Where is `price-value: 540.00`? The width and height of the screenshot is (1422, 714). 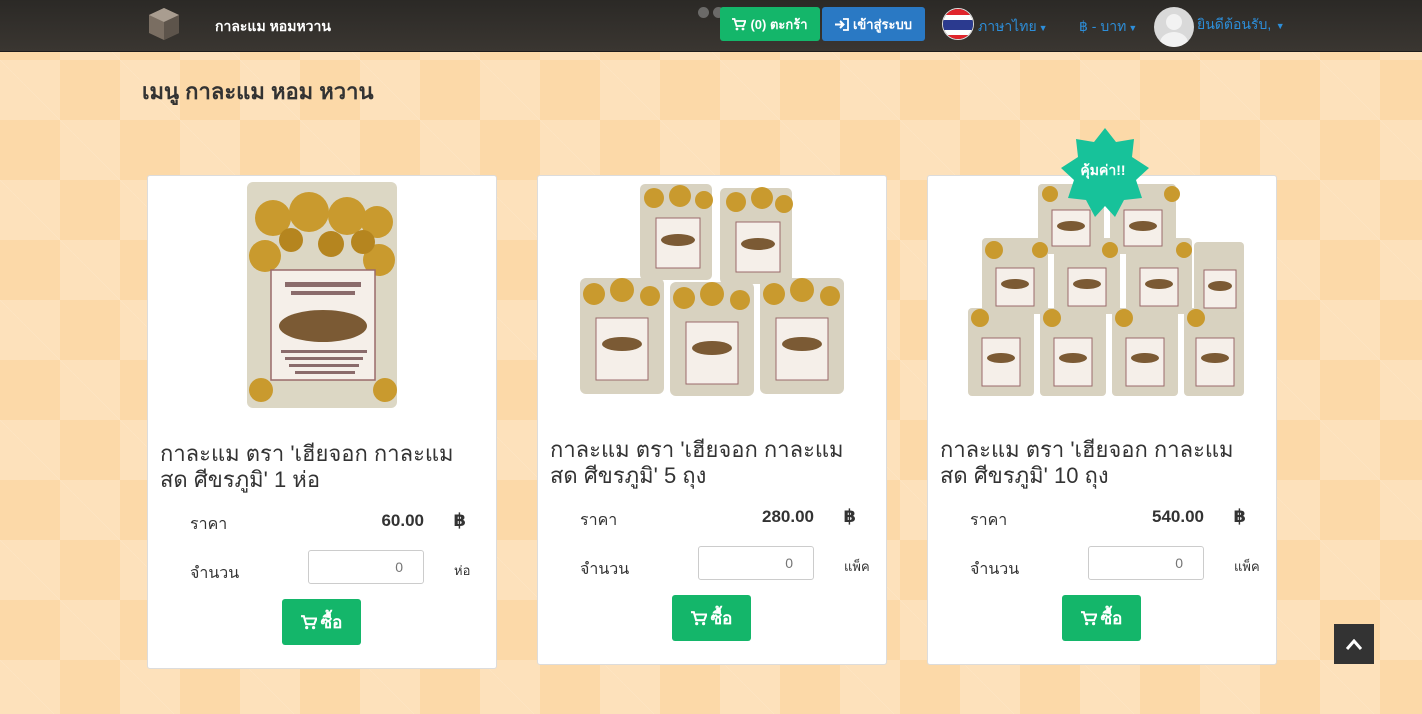
price-value: 540.00 is located at coordinates (1178, 516).